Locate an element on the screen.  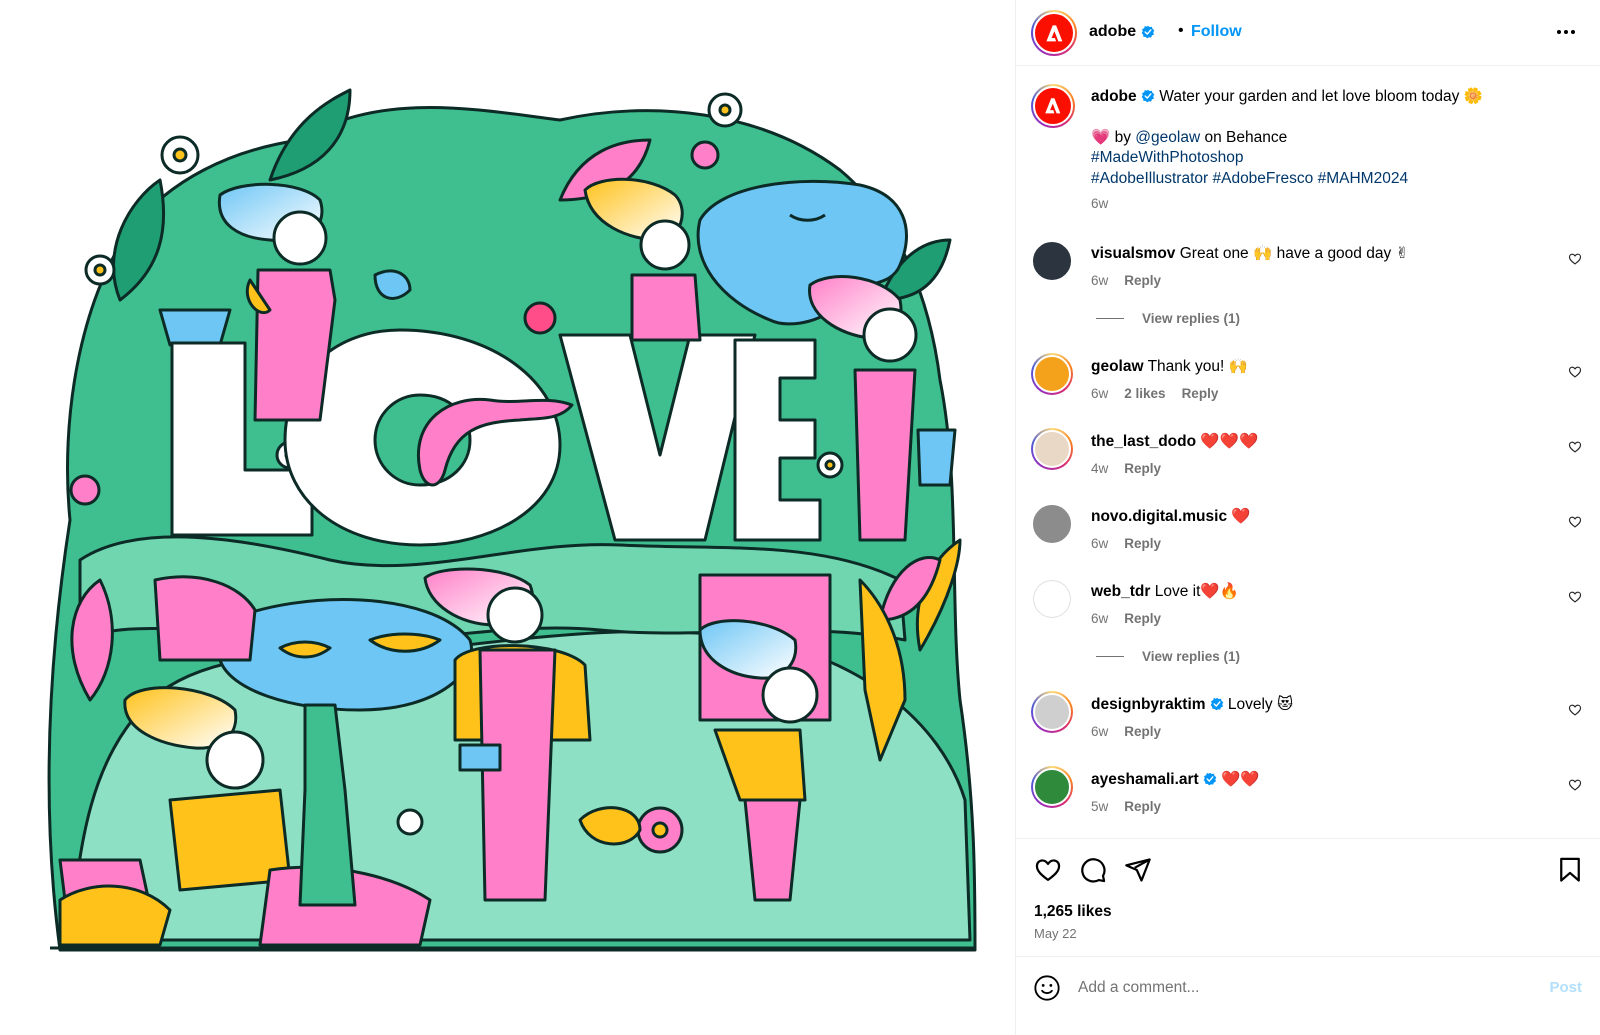
comment-text-line: visualsmov Great one 🙌 have a good day ✌ is located at coordinates (1250, 253).